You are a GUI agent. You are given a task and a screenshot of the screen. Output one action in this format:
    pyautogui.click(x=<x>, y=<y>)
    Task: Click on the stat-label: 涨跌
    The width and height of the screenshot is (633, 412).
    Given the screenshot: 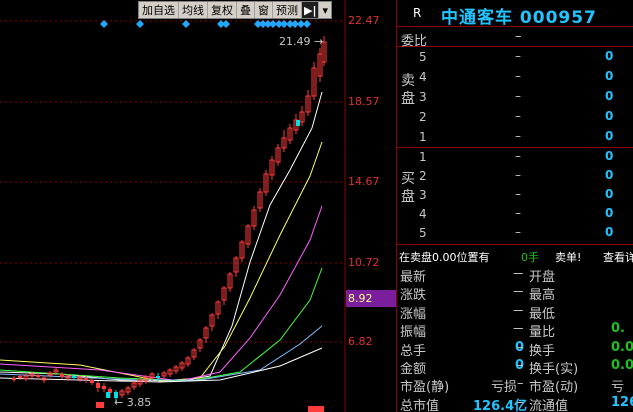 What is the action you would take?
    pyautogui.click(x=413, y=296)
    